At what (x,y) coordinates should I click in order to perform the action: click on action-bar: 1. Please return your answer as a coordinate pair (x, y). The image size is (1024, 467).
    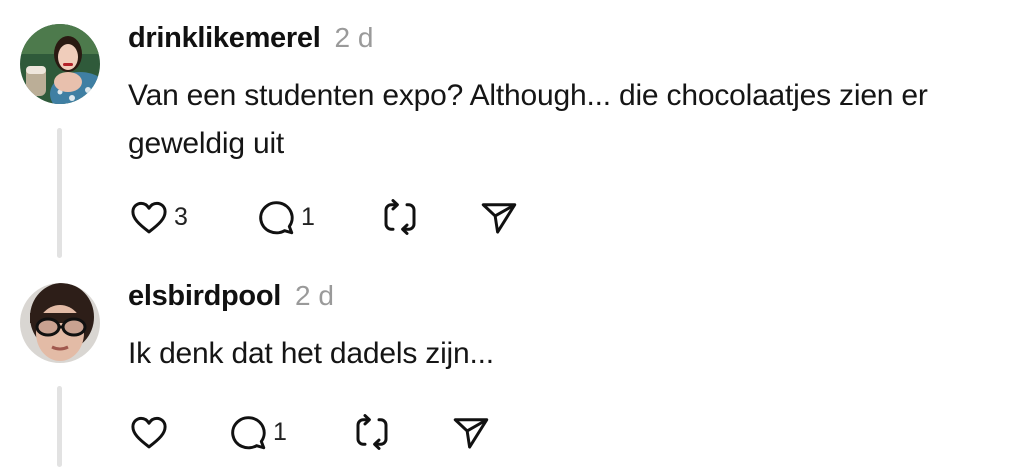
    Looking at the image, I should click on (328, 432).